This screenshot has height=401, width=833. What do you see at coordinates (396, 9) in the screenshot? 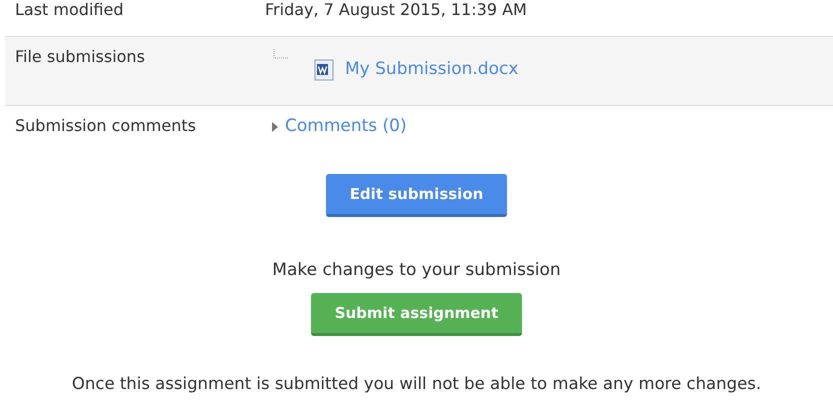
I see `modified-date: Friday, 7 August 2015, 11:39 AM` at bounding box center [396, 9].